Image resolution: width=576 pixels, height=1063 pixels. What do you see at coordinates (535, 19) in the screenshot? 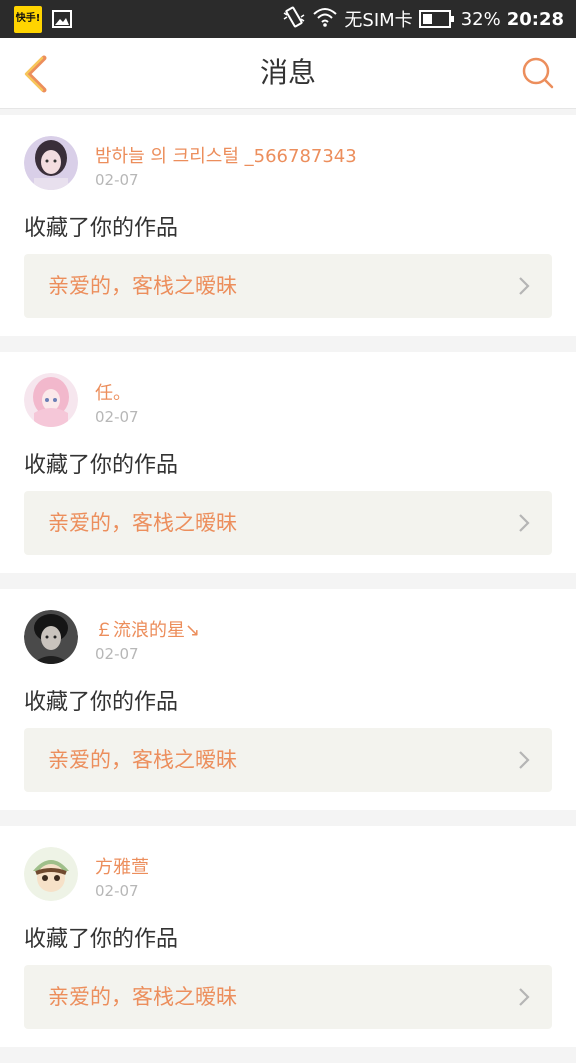
I see `clock-time: 20:28` at bounding box center [535, 19].